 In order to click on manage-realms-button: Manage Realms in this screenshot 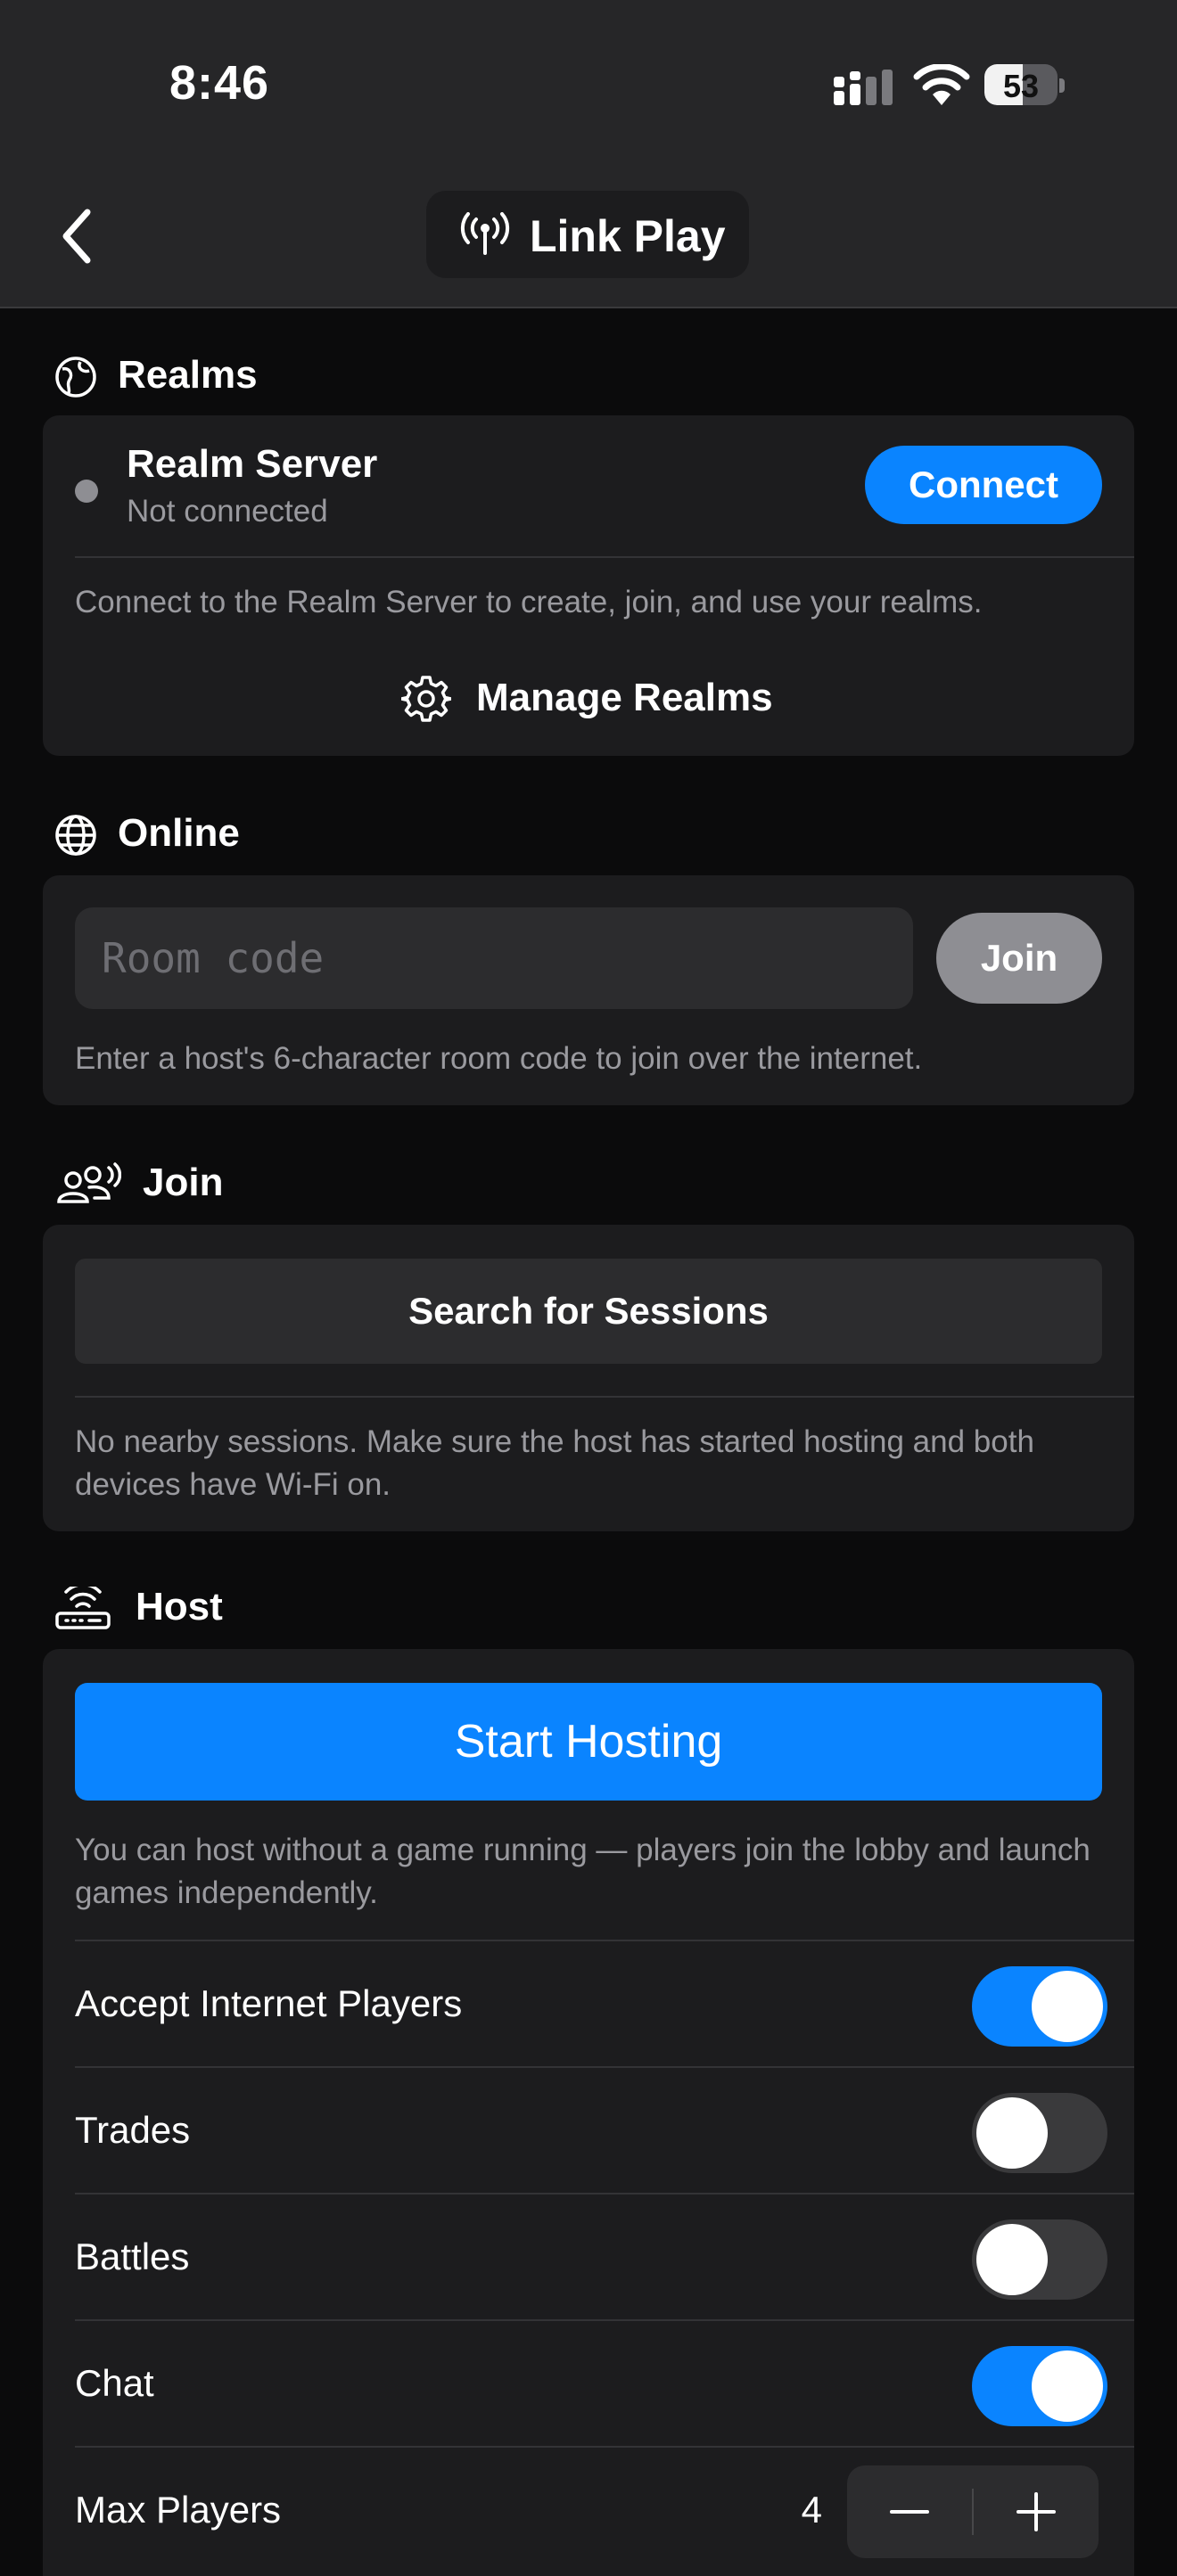, I will do `click(588, 700)`.